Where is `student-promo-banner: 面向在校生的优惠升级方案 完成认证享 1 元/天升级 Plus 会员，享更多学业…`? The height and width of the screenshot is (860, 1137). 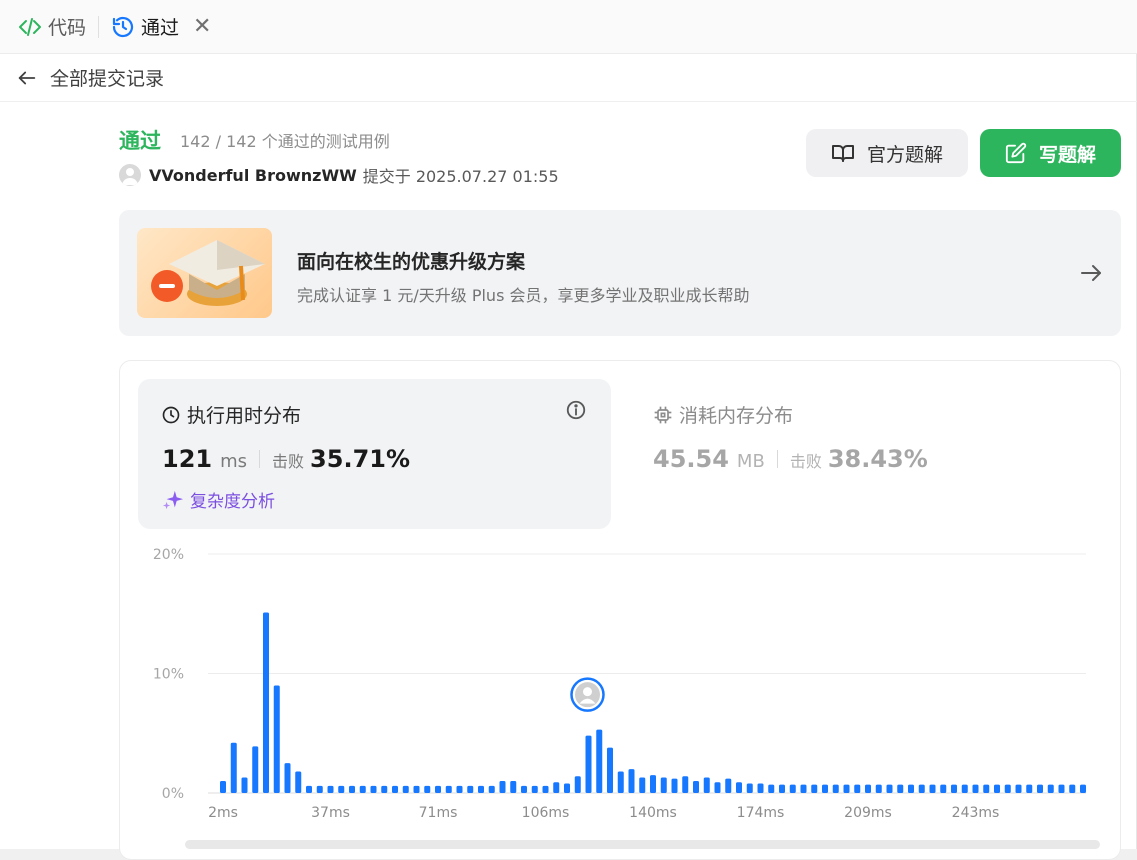
student-promo-banner: 面向在校生的优惠升级方案 完成认证享 1 元/天升级 Plus 会员，享更多学业… is located at coordinates (620, 273).